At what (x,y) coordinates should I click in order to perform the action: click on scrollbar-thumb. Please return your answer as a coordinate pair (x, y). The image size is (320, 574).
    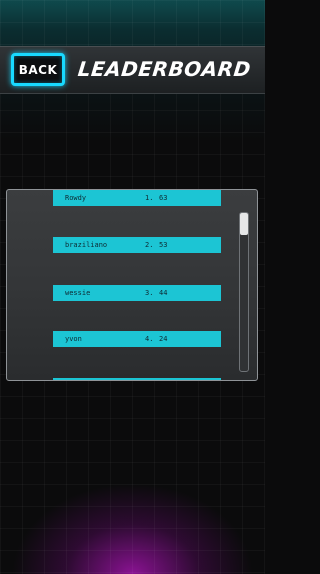
    Looking at the image, I should click on (244, 224).